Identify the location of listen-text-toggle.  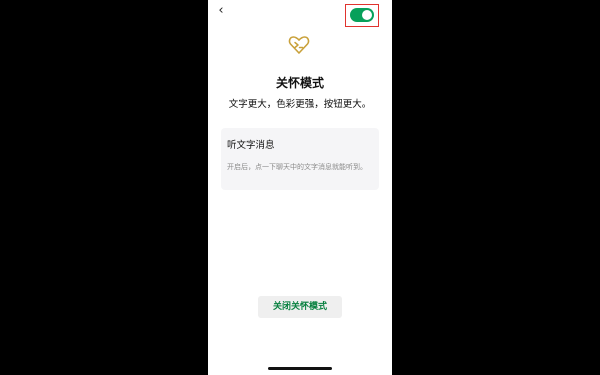
(362, 15).